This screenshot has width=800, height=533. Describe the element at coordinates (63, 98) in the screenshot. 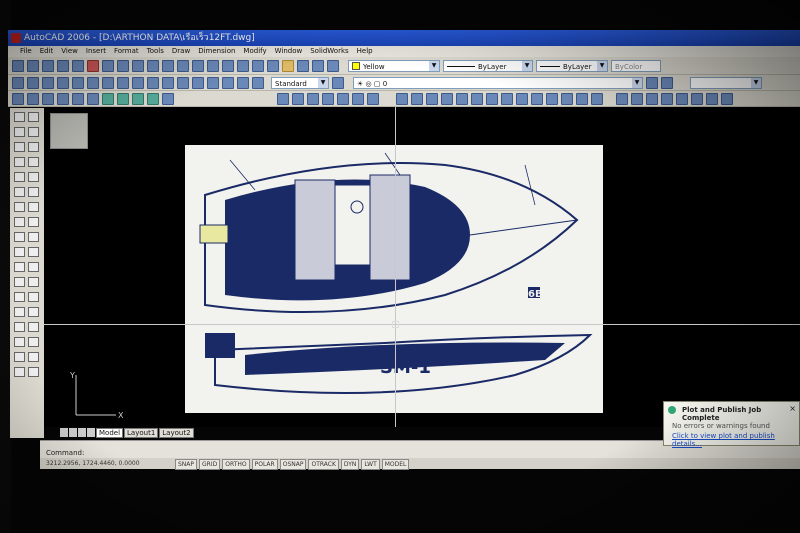

I see `view-right-icon` at that location.